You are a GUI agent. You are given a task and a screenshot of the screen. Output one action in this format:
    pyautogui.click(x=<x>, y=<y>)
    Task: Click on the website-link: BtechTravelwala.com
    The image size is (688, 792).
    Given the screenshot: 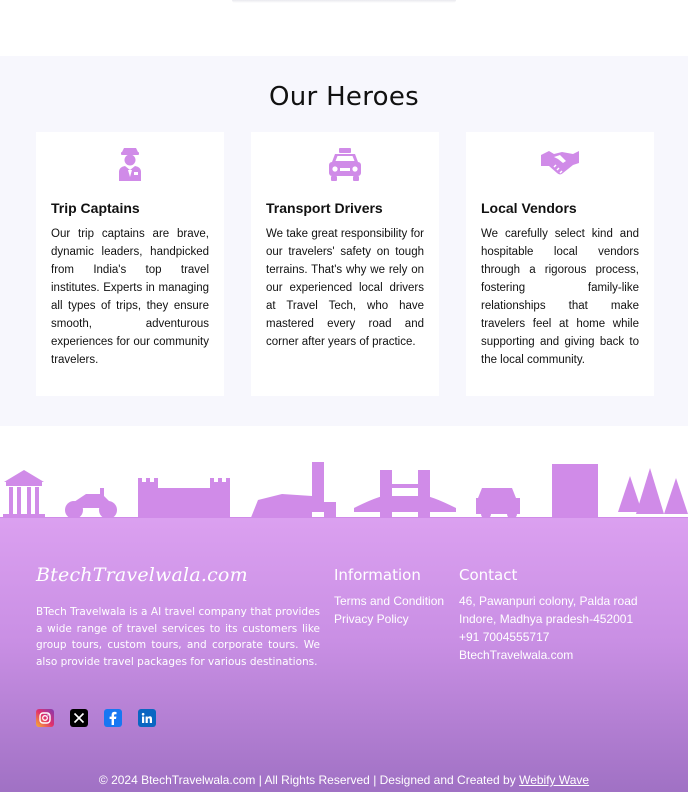 What is the action you would take?
    pyautogui.click(x=548, y=655)
    